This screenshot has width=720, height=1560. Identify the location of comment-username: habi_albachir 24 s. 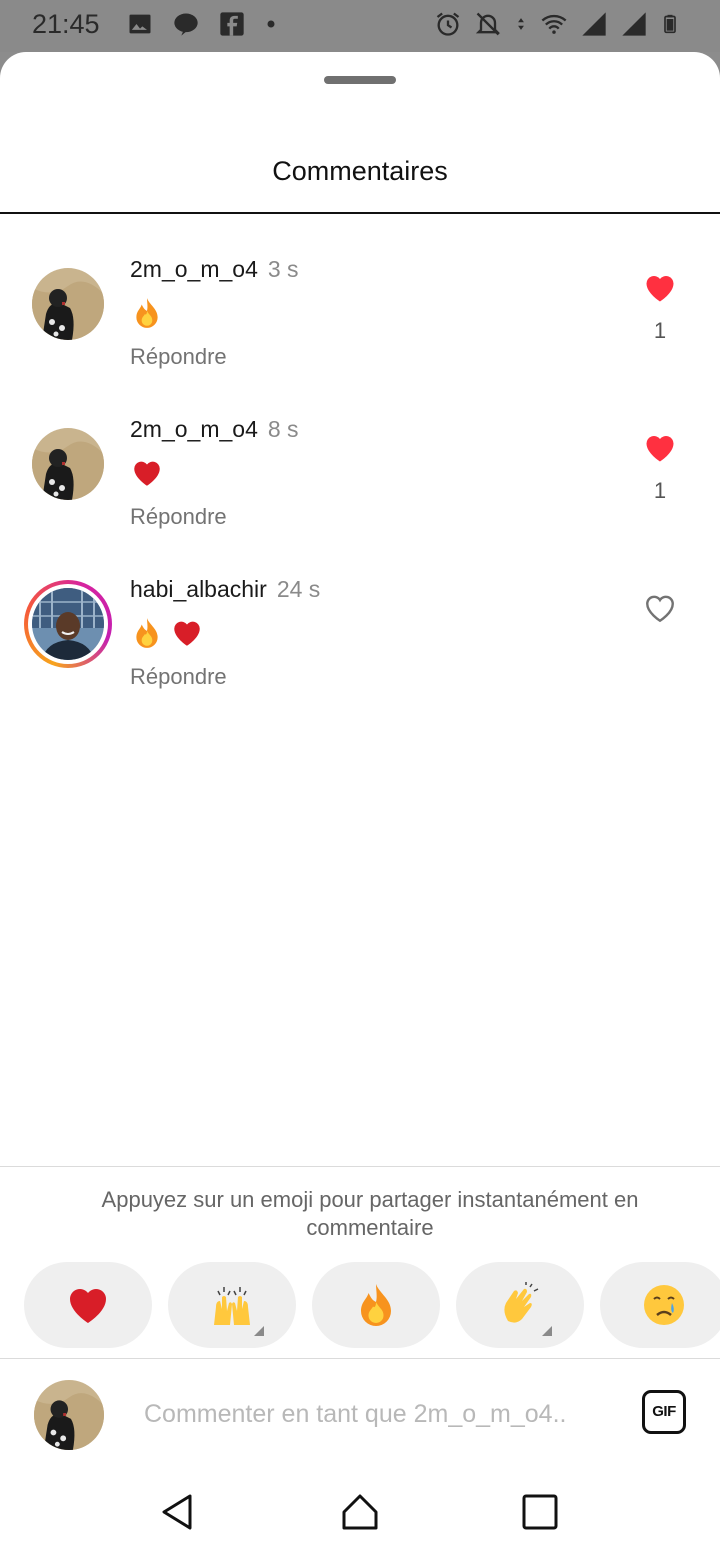
(225, 589).